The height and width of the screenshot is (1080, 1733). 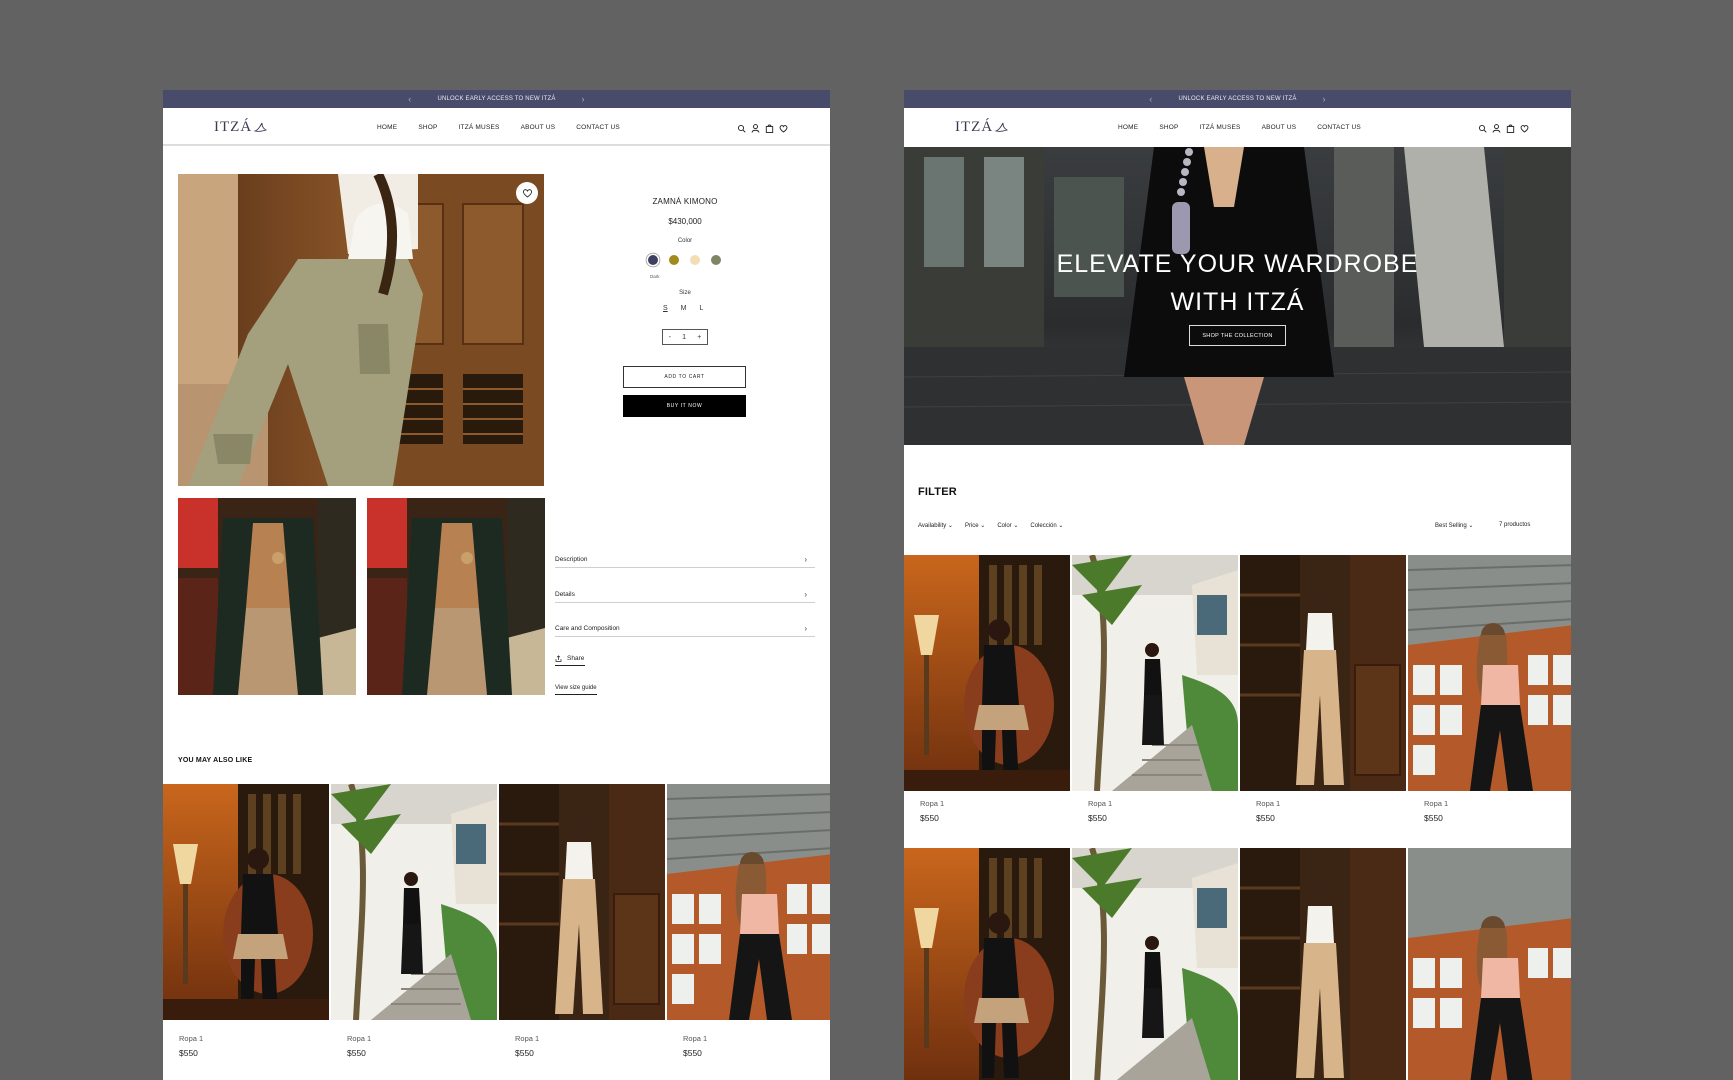 What do you see at coordinates (576, 690) in the screenshot?
I see `size-guide-link: View size guide` at bounding box center [576, 690].